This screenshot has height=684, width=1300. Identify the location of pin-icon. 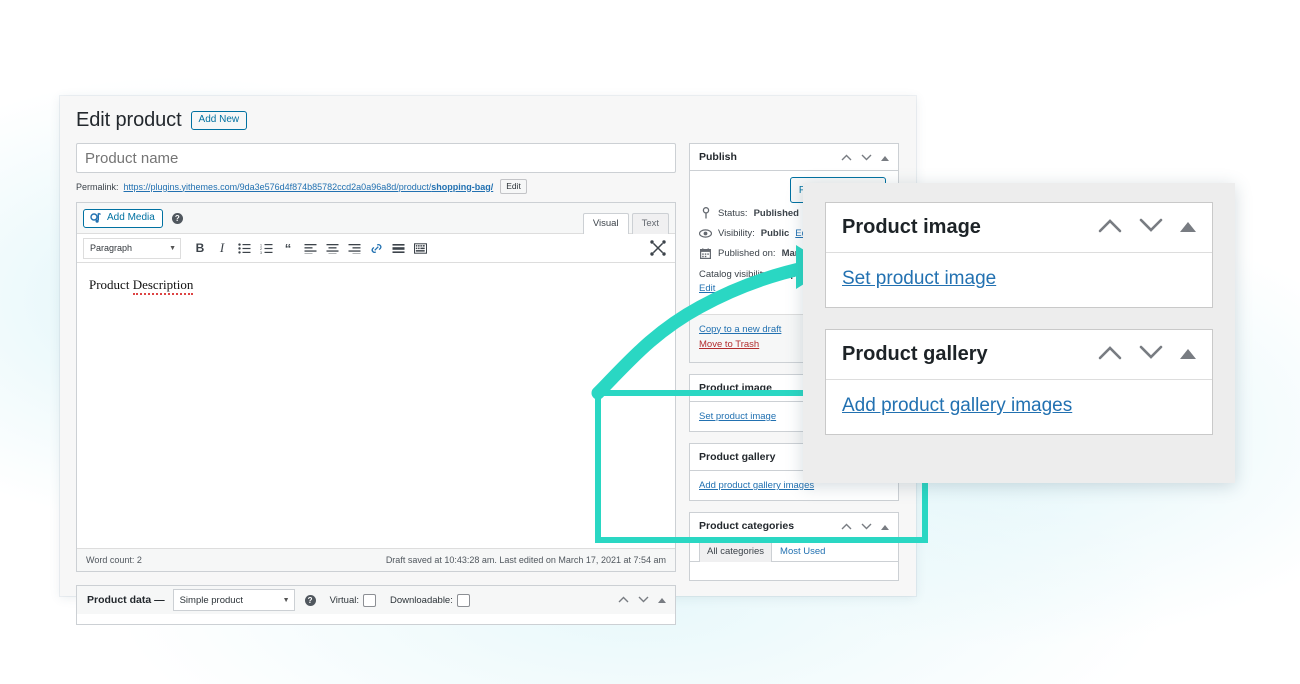
(705, 213).